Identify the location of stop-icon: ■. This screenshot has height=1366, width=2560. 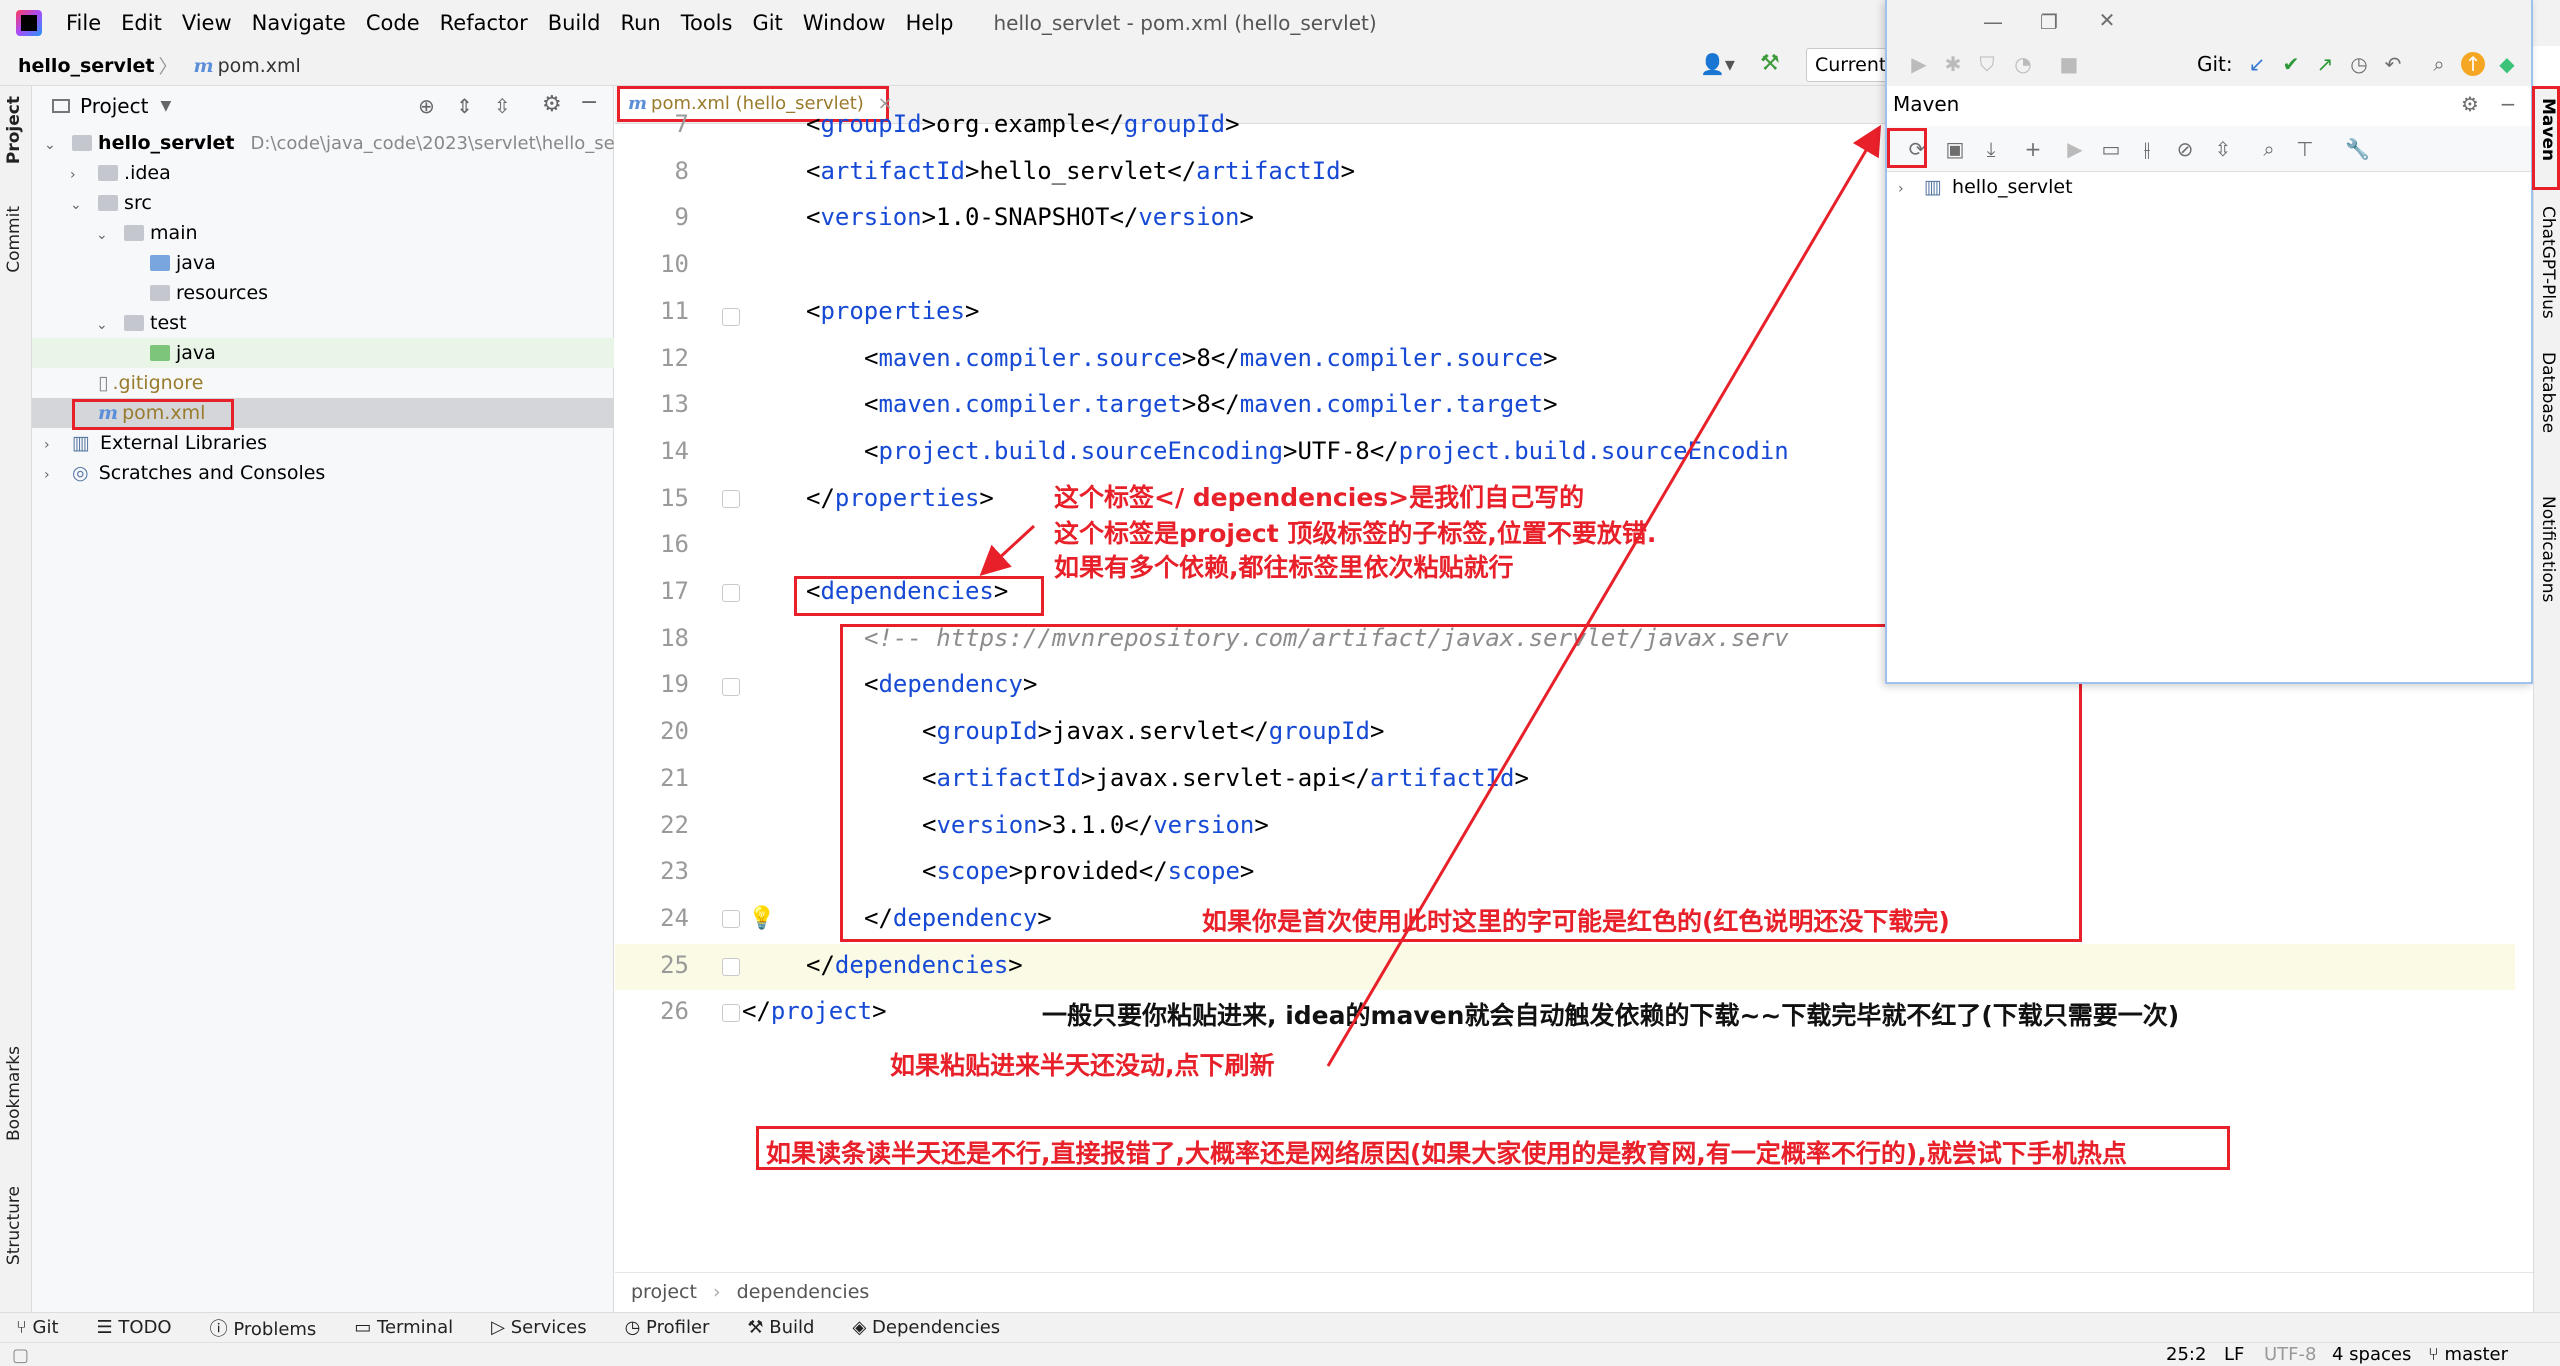
(2069, 64).